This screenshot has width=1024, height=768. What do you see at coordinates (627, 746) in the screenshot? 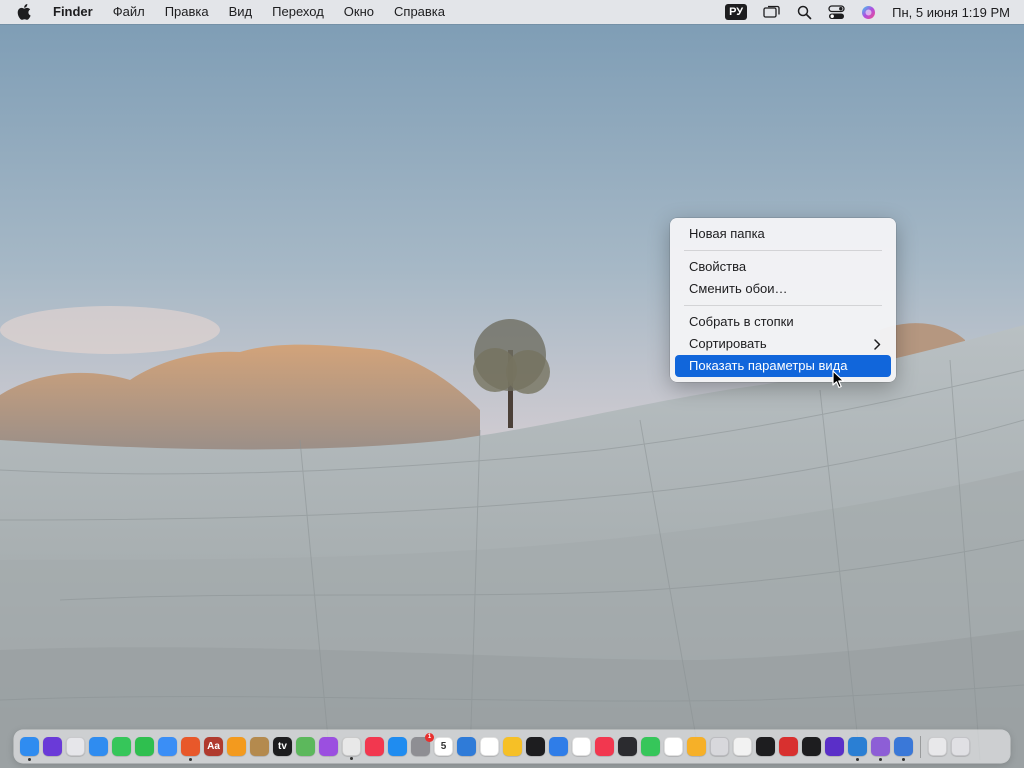
I see `voice-memos-icon` at bounding box center [627, 746].